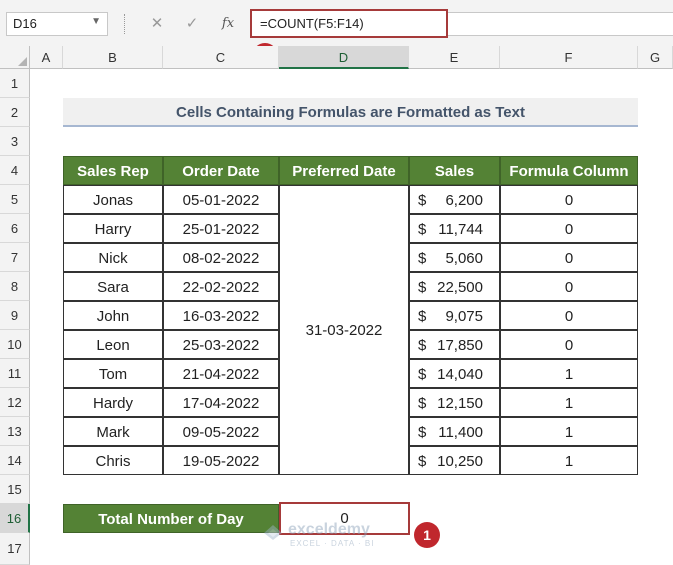 The width and height of the screenshot is (673, 565). What do you see at coordinates (113, 57) in the screenshot?
I see `column-header-b: B` at bounding box center [113, 57].